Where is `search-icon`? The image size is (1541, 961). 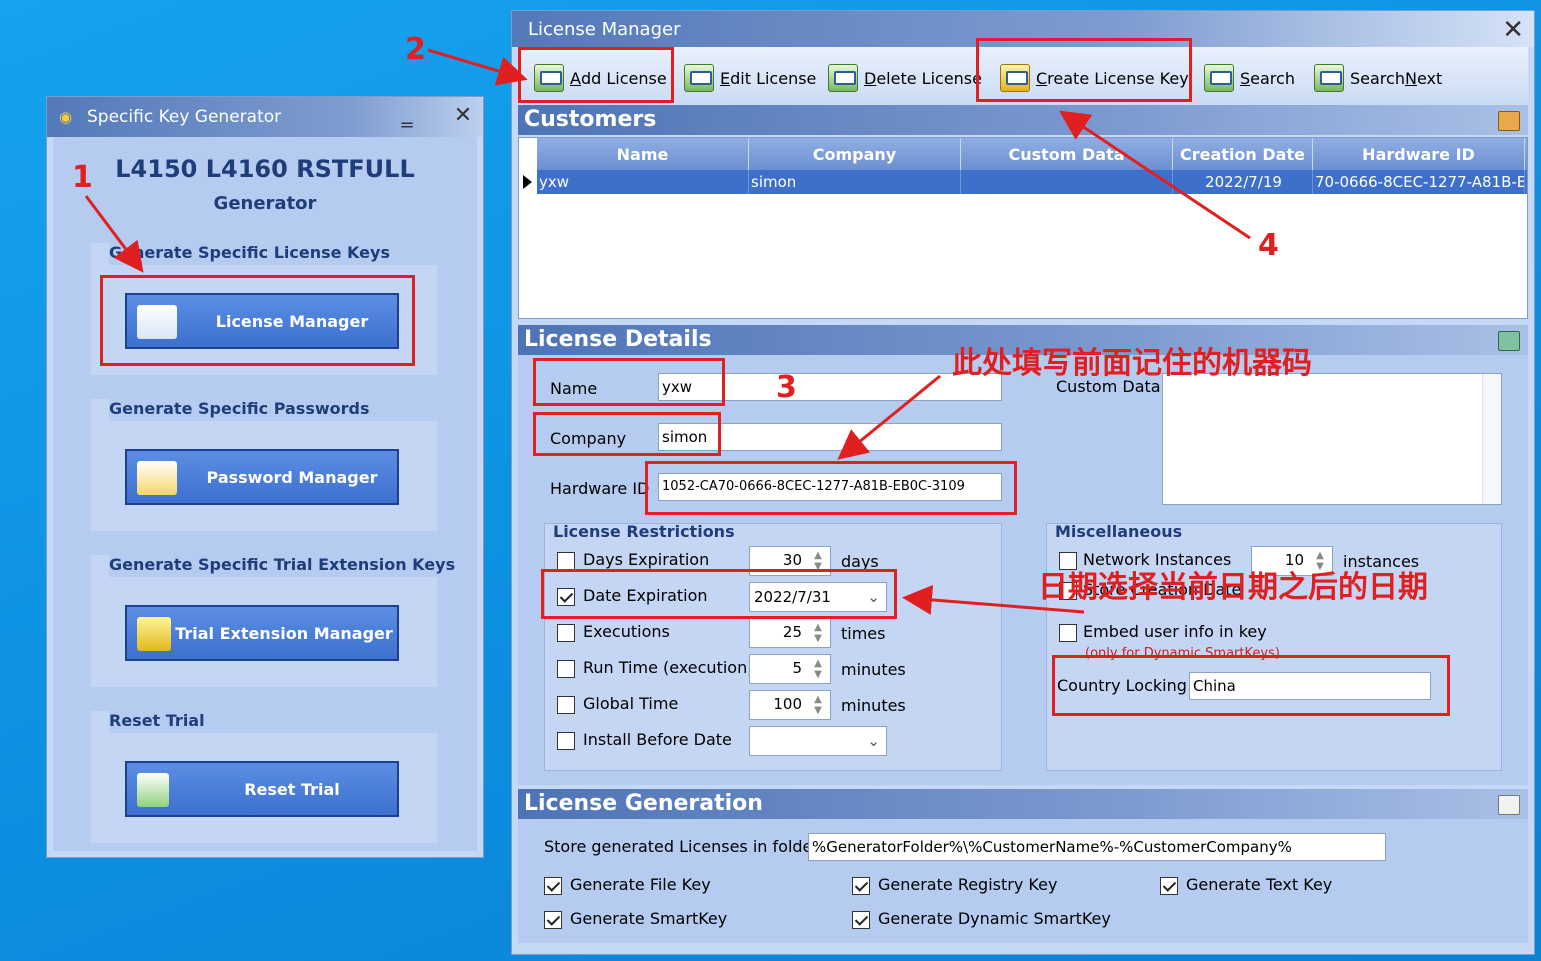 search-icon is located at coordinates (1219, 78).